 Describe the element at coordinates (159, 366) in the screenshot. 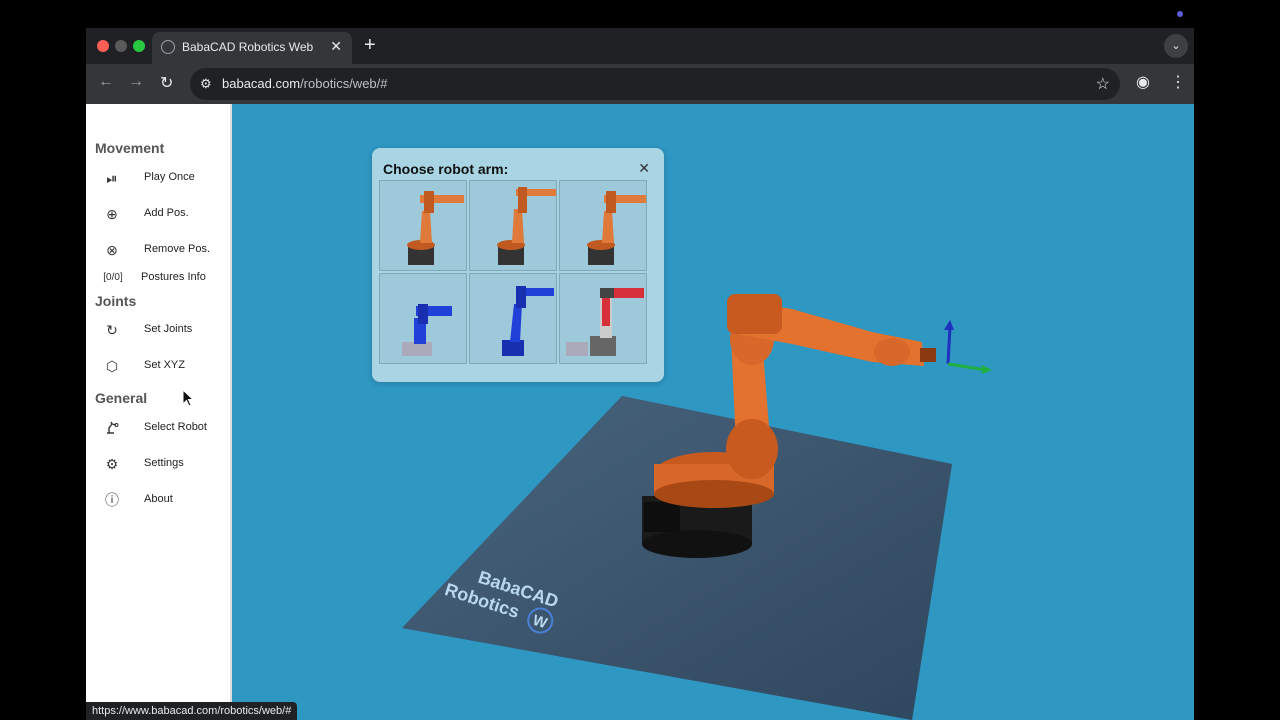

I see `set-xyz-button: ⬡ Set XYZ` at that location.